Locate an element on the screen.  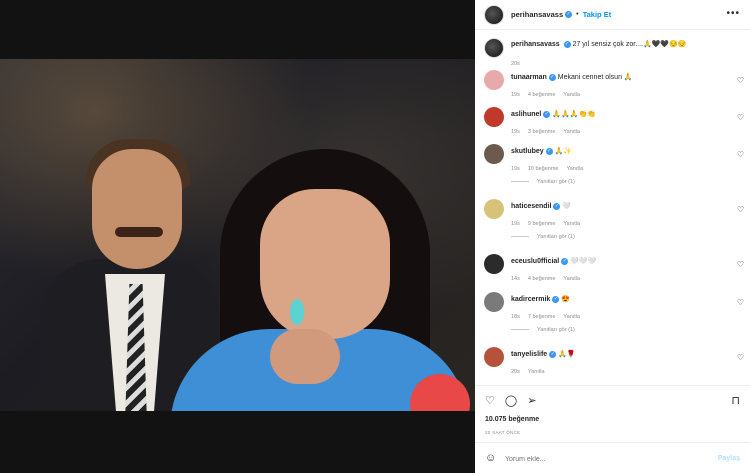
comment-like-count: 3 beğenme is located at coordinates (542, 132).